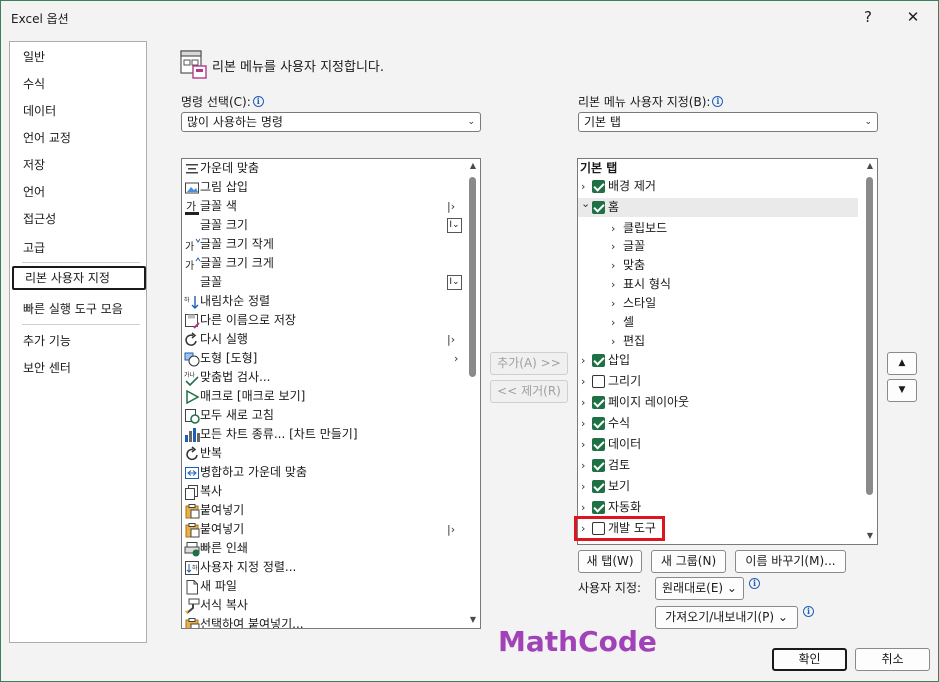  Describe the element at coordinates (324, 187) in the screenshot. I see `command-item: 그림 삽입` at that location.